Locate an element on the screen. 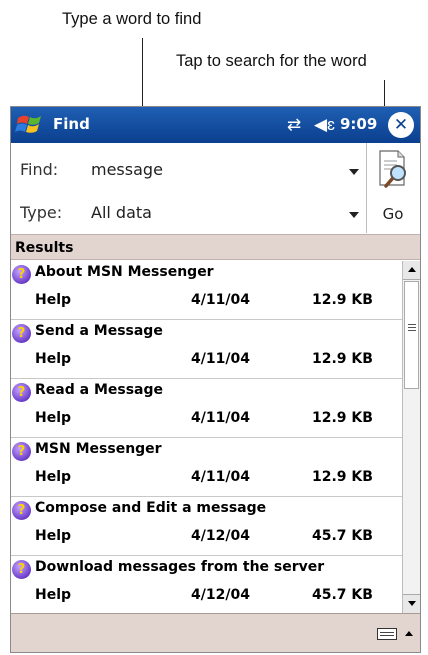  divider is located at coordinates (366, 188).